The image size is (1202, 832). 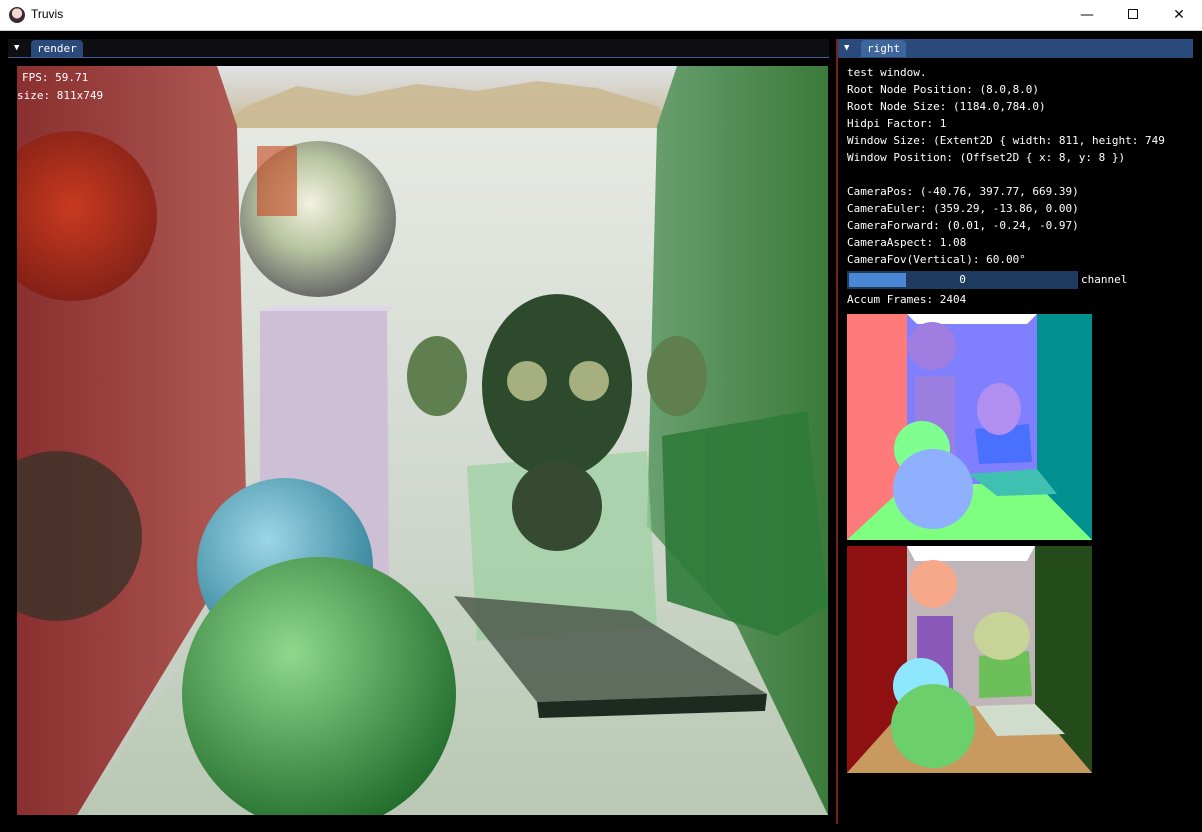 What do you see at coordinates (1104, 279) in the screenshot?
I see `channel-label: channel` at bounding box center [1104, 279].